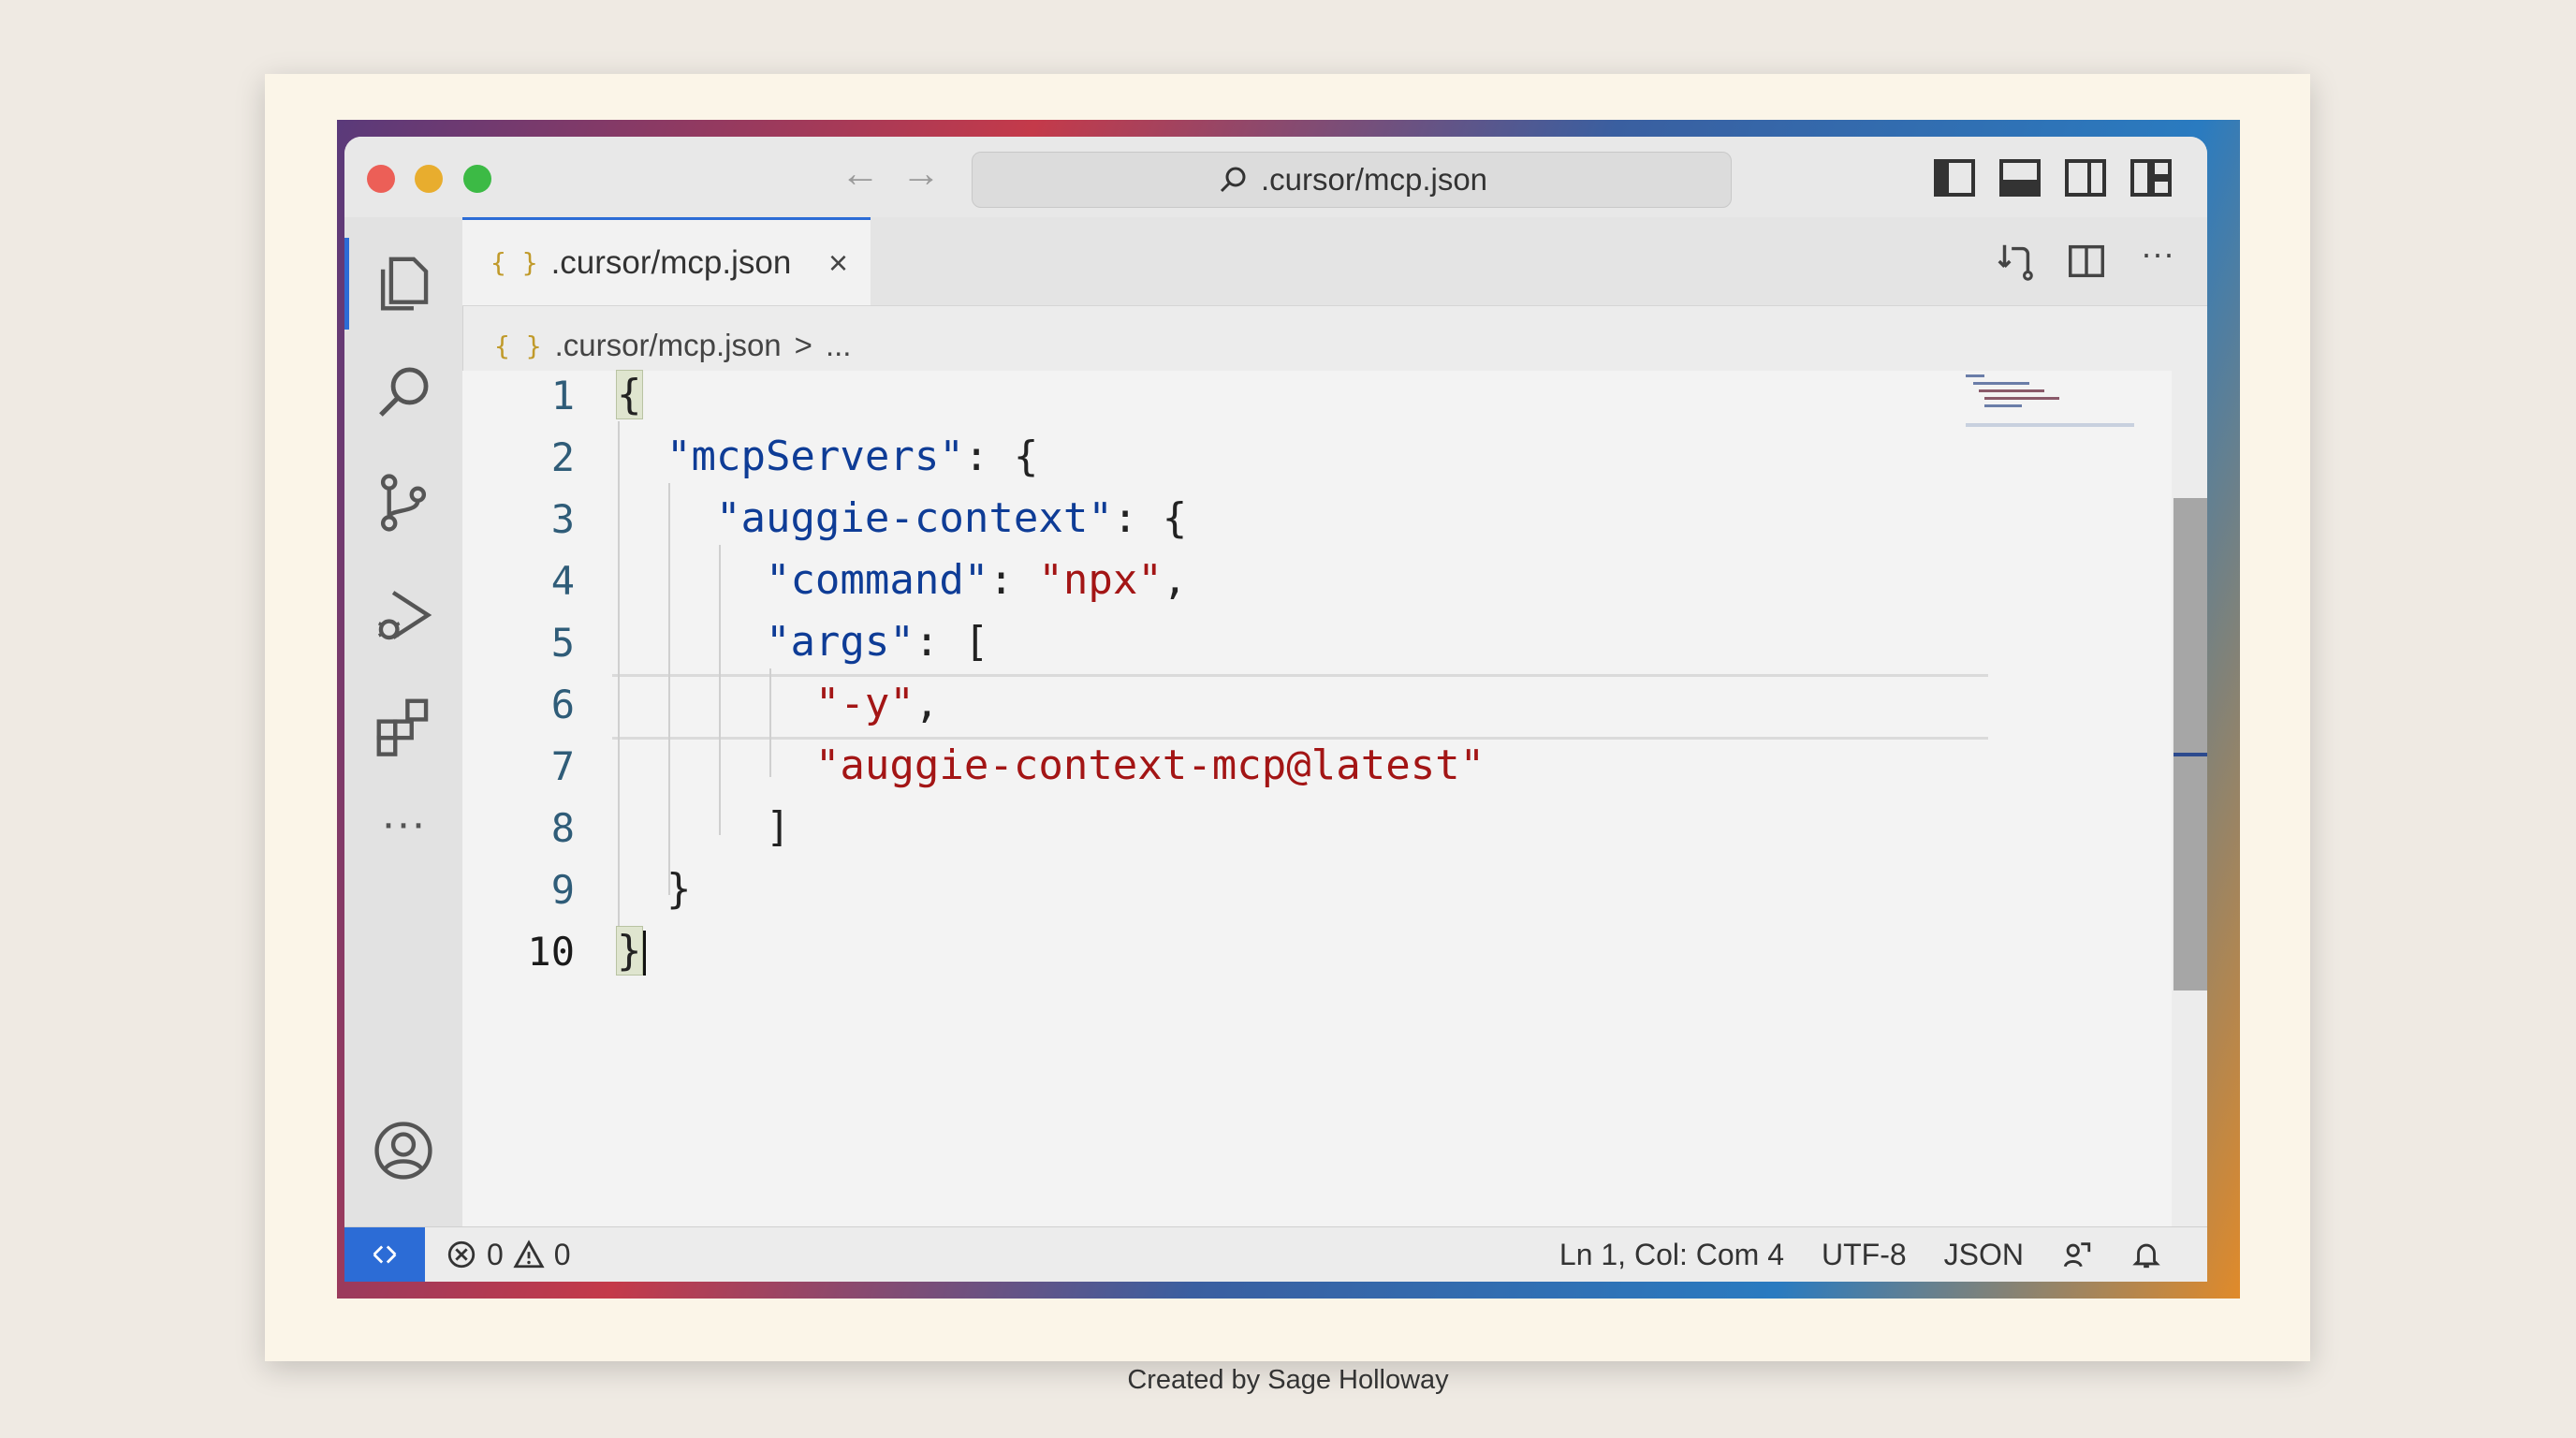 The width and height of the screenshot is (2576, 1438). Describe the element at coordinates (403, 1150) in the screenshot. I see `account-icon` at that location.